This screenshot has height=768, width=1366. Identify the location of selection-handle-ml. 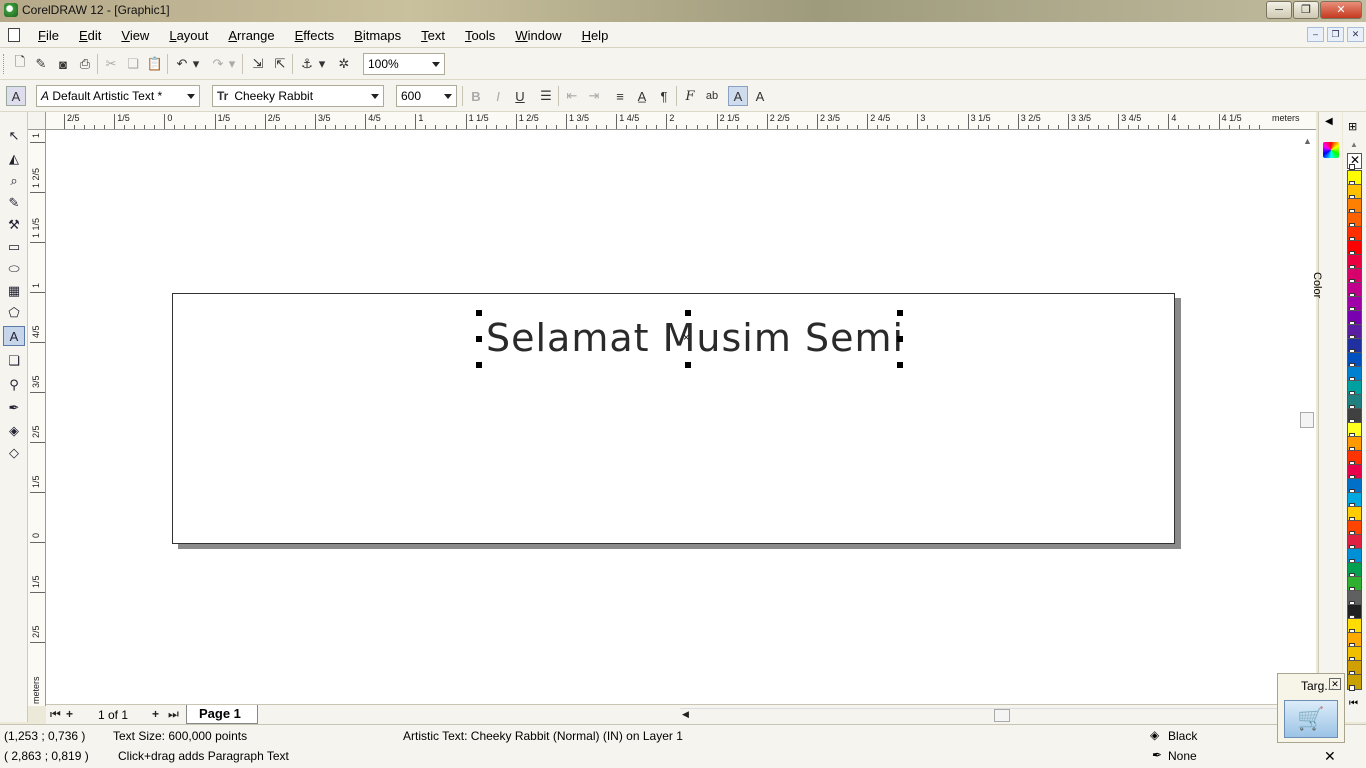
(479, 339).